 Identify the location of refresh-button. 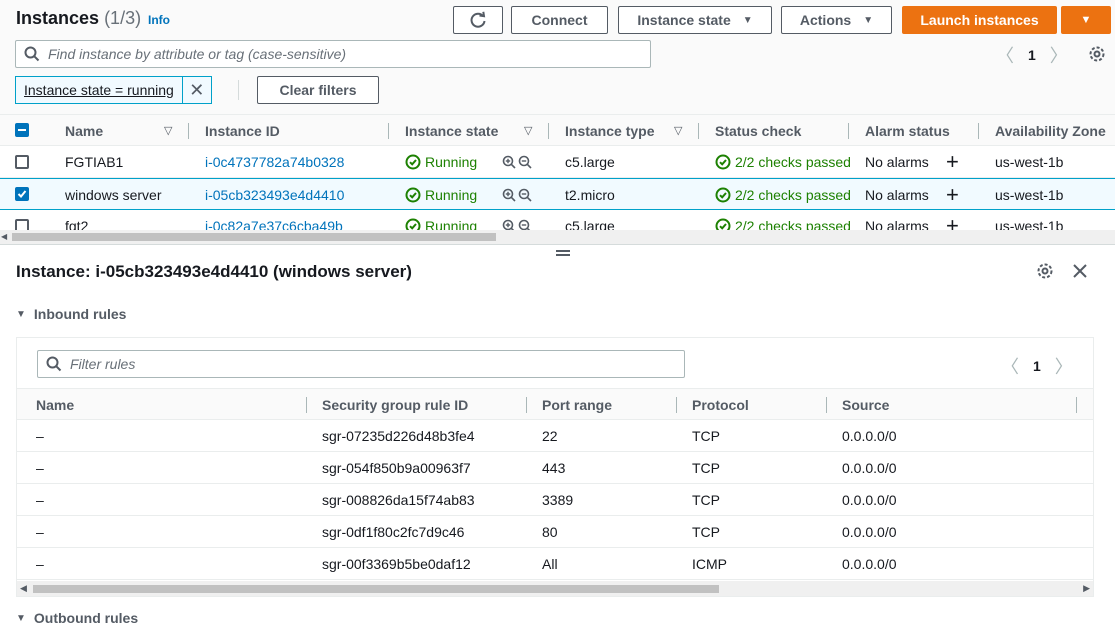
(478, 20).